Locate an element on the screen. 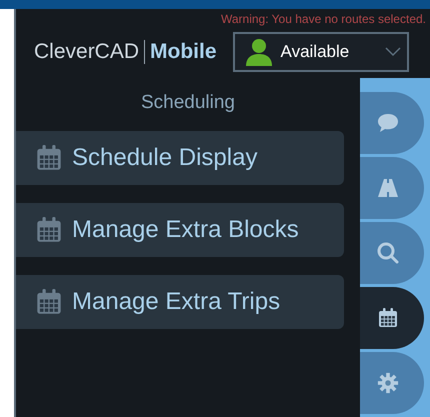  road-icon is located at coordinates (388, 188).